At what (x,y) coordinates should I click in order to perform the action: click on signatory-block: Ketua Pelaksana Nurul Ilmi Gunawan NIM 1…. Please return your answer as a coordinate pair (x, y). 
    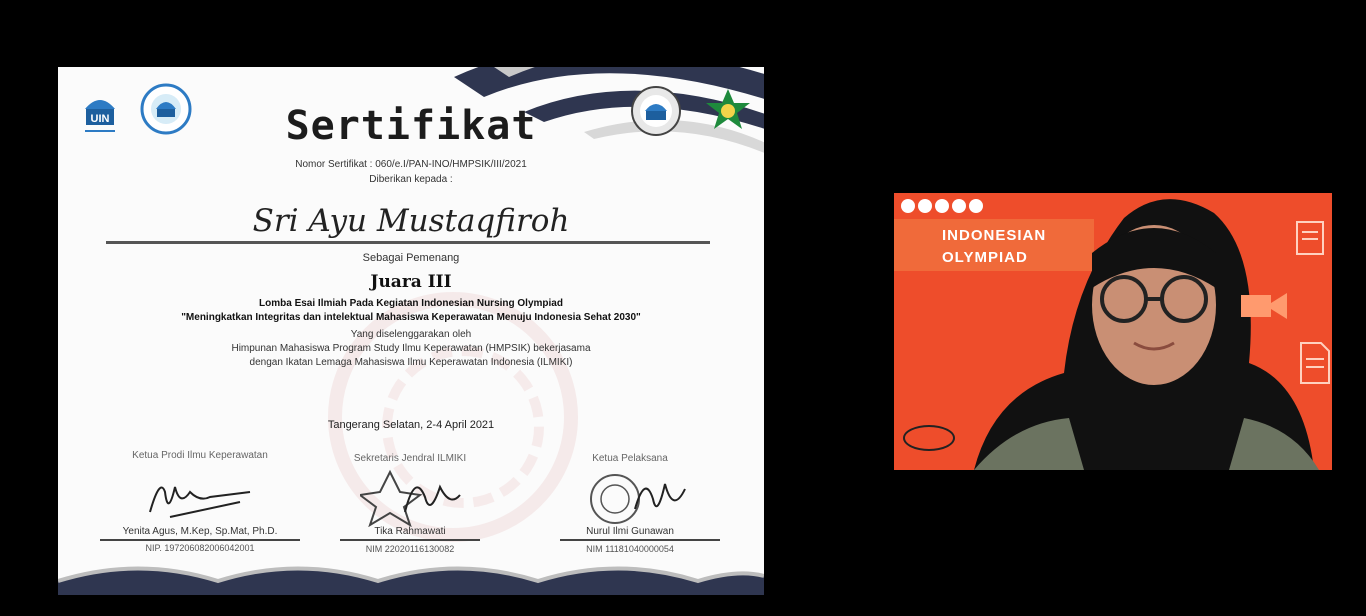
    Looking at the image, I should click on (630, 508).